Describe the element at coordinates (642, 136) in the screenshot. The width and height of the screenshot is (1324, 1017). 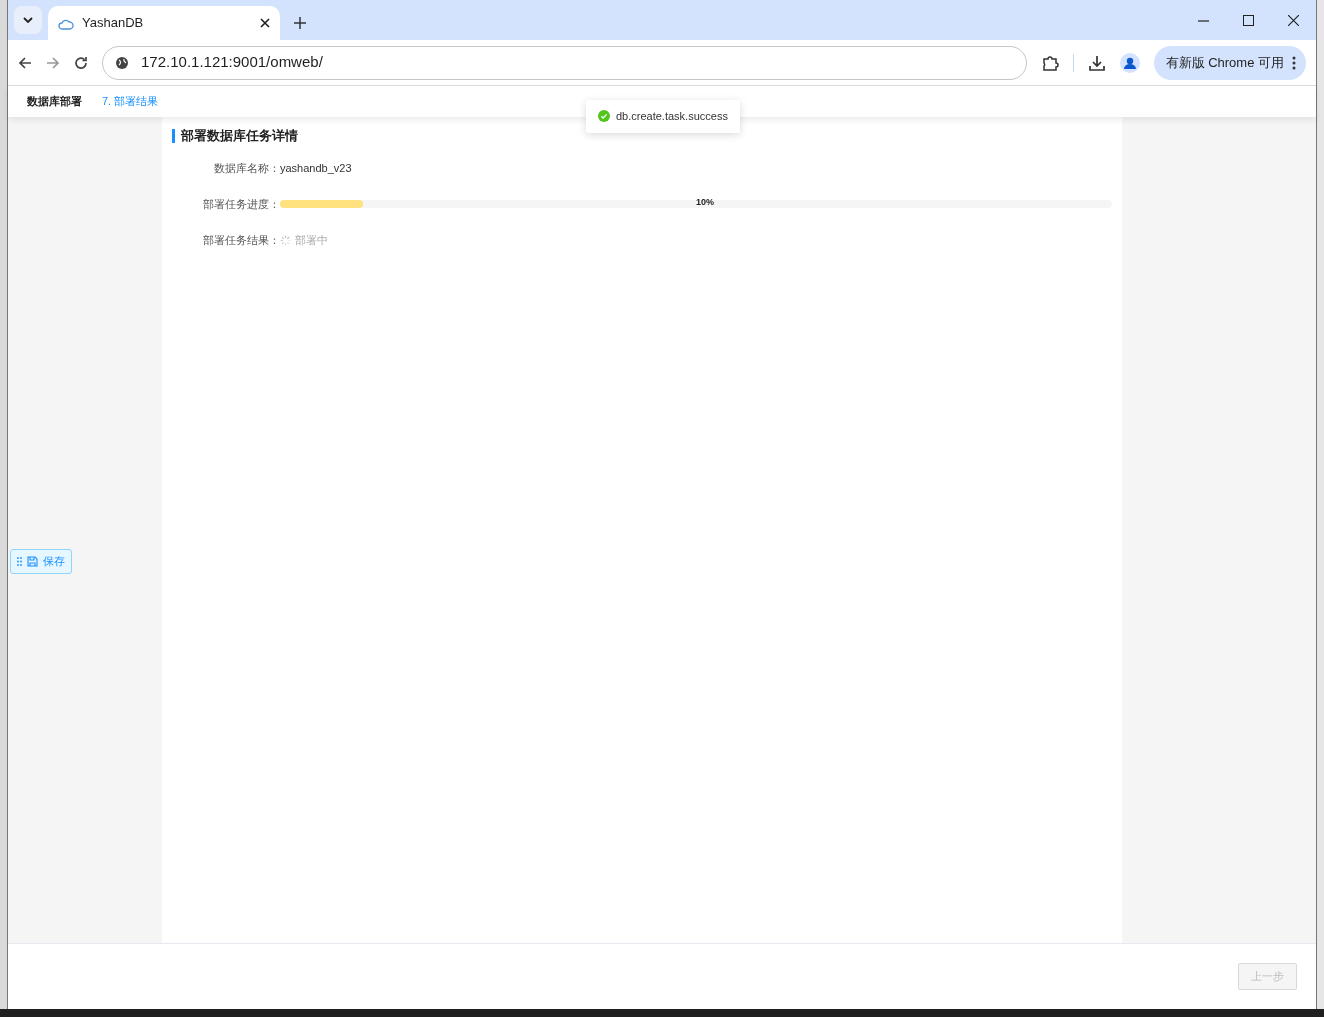
I see `section-title: 部署数据库任务详情` at that location.